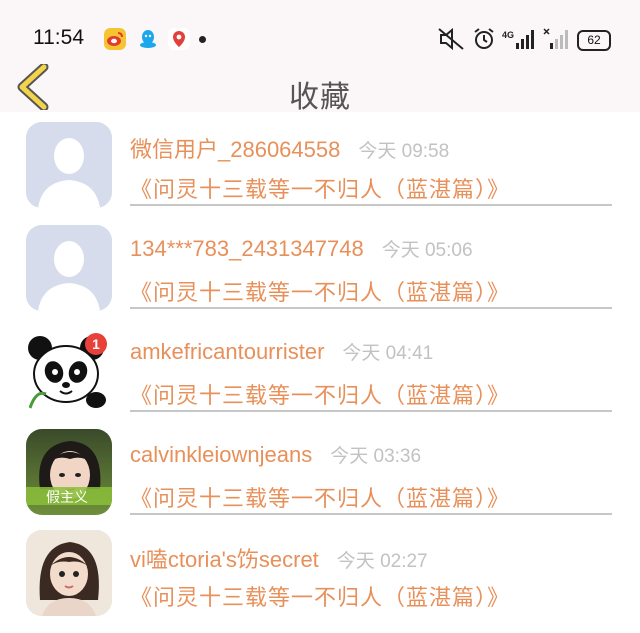  Describe the element at coordinates (594, 40) in the screenshot. I see `battery-indicator: 62` at that location.